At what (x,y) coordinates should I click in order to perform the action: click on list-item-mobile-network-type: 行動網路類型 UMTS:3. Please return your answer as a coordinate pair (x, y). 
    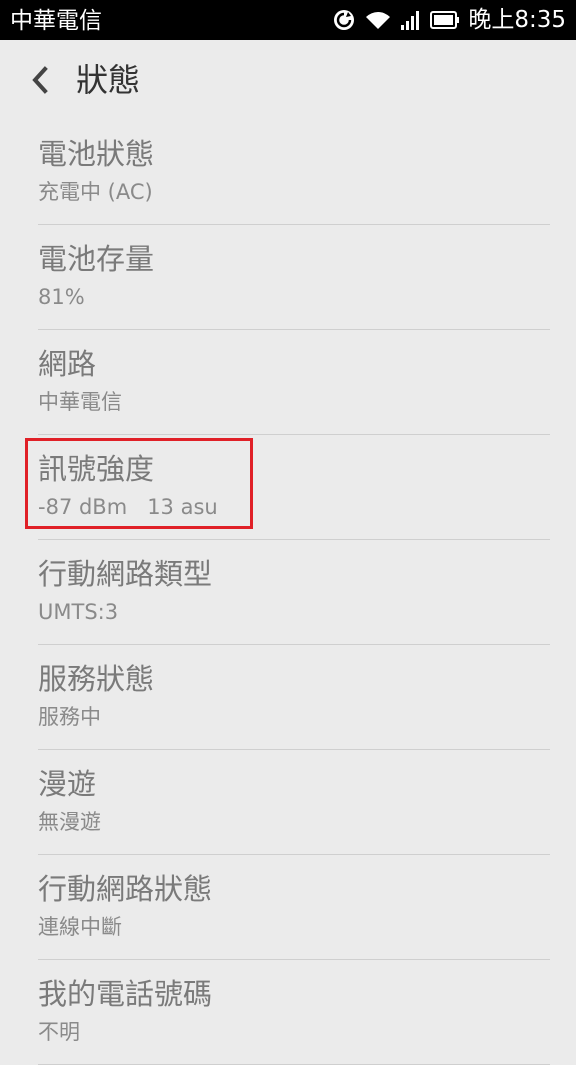
    Looking at the image, I should click on (294, 592).